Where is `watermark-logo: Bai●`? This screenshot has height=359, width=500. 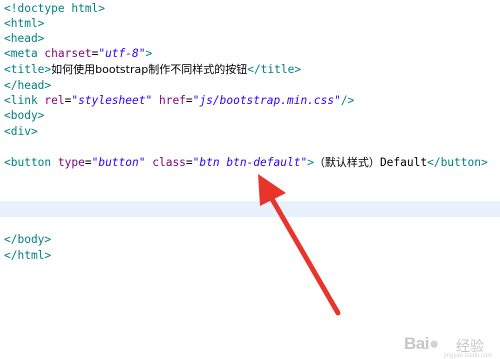 watermark-logo: Bai● is located at coordinates (421, 343).